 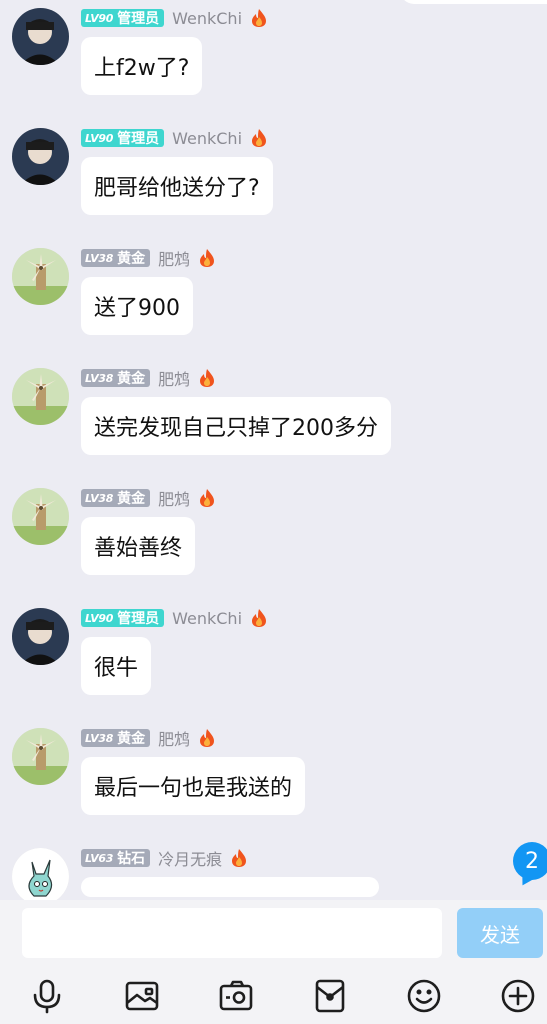 What do you see at coordinates (500, 933) in the screenshot?
I see `send-button: 发送` at bounding box center [500, 933].